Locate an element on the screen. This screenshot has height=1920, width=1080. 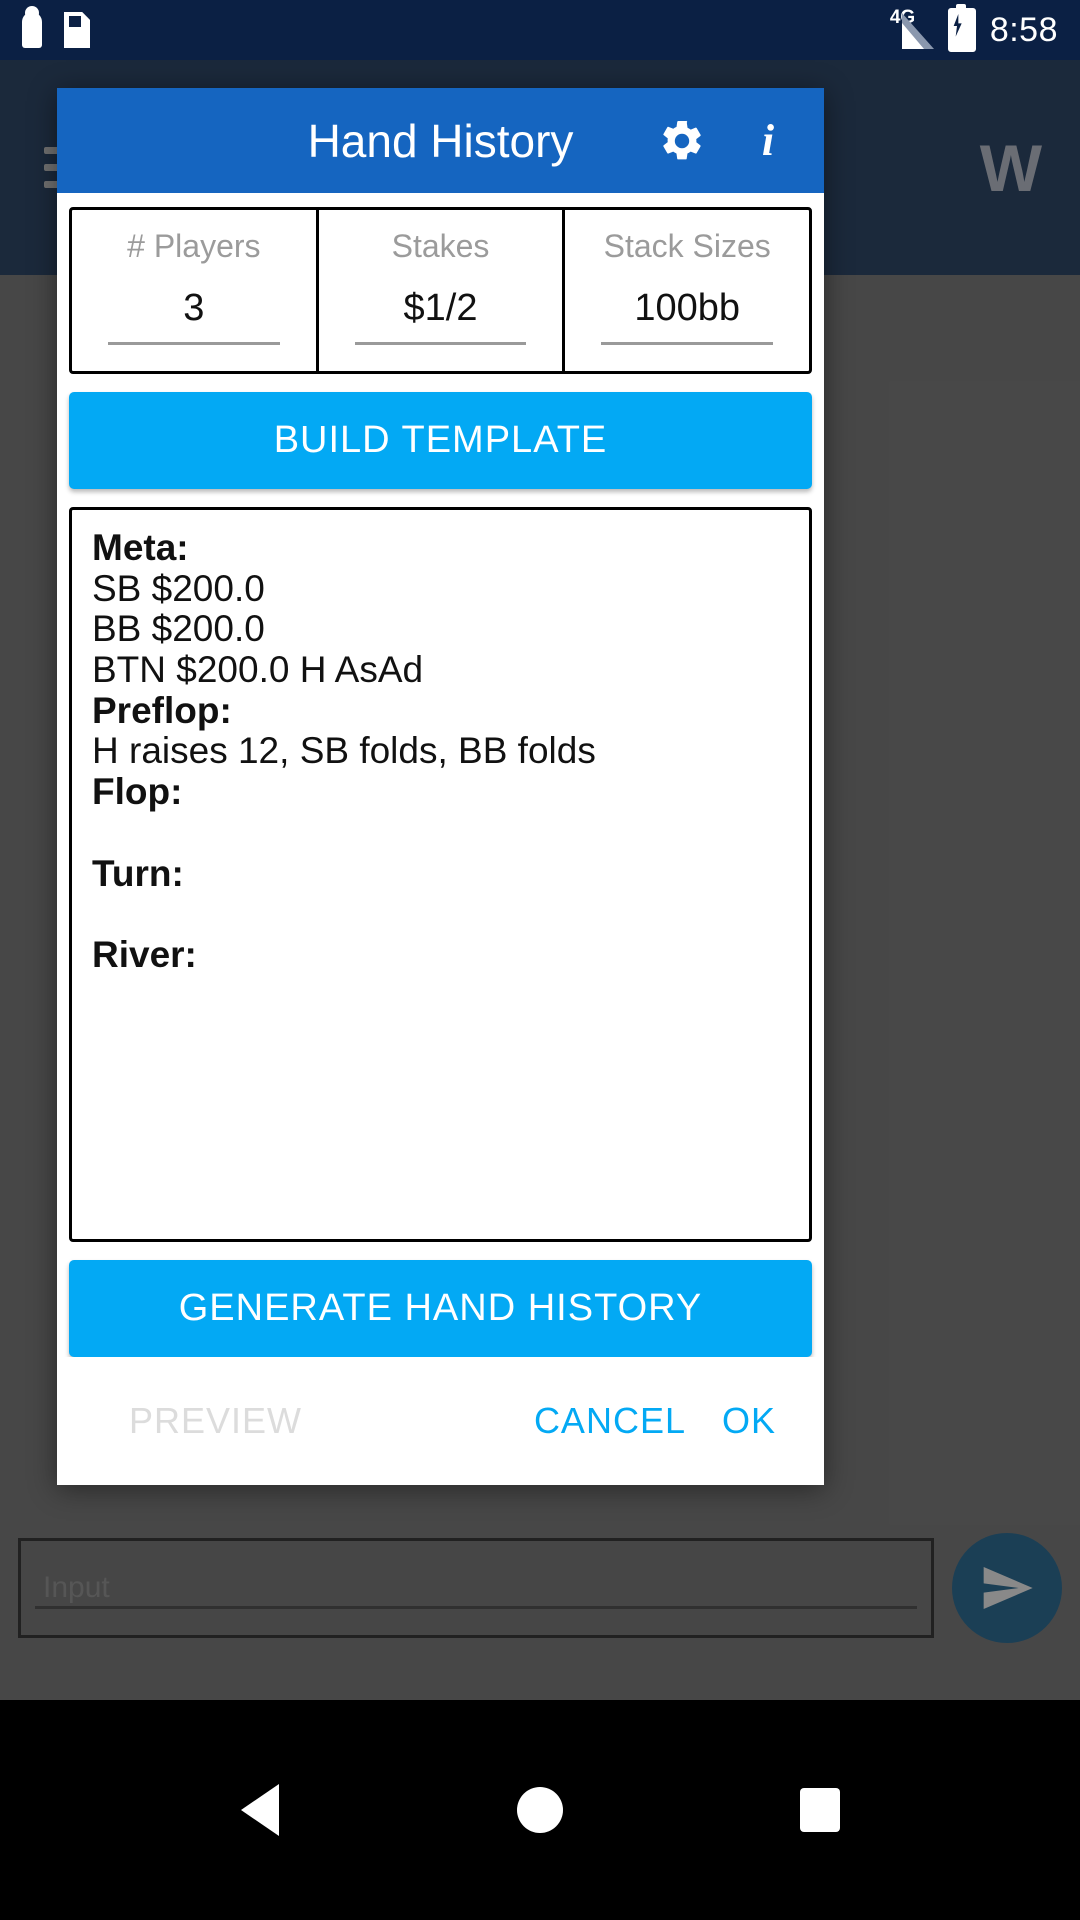
generate-hand-history-button: GENERATE HAND HISTORY is located at coordinates (440, 1308).